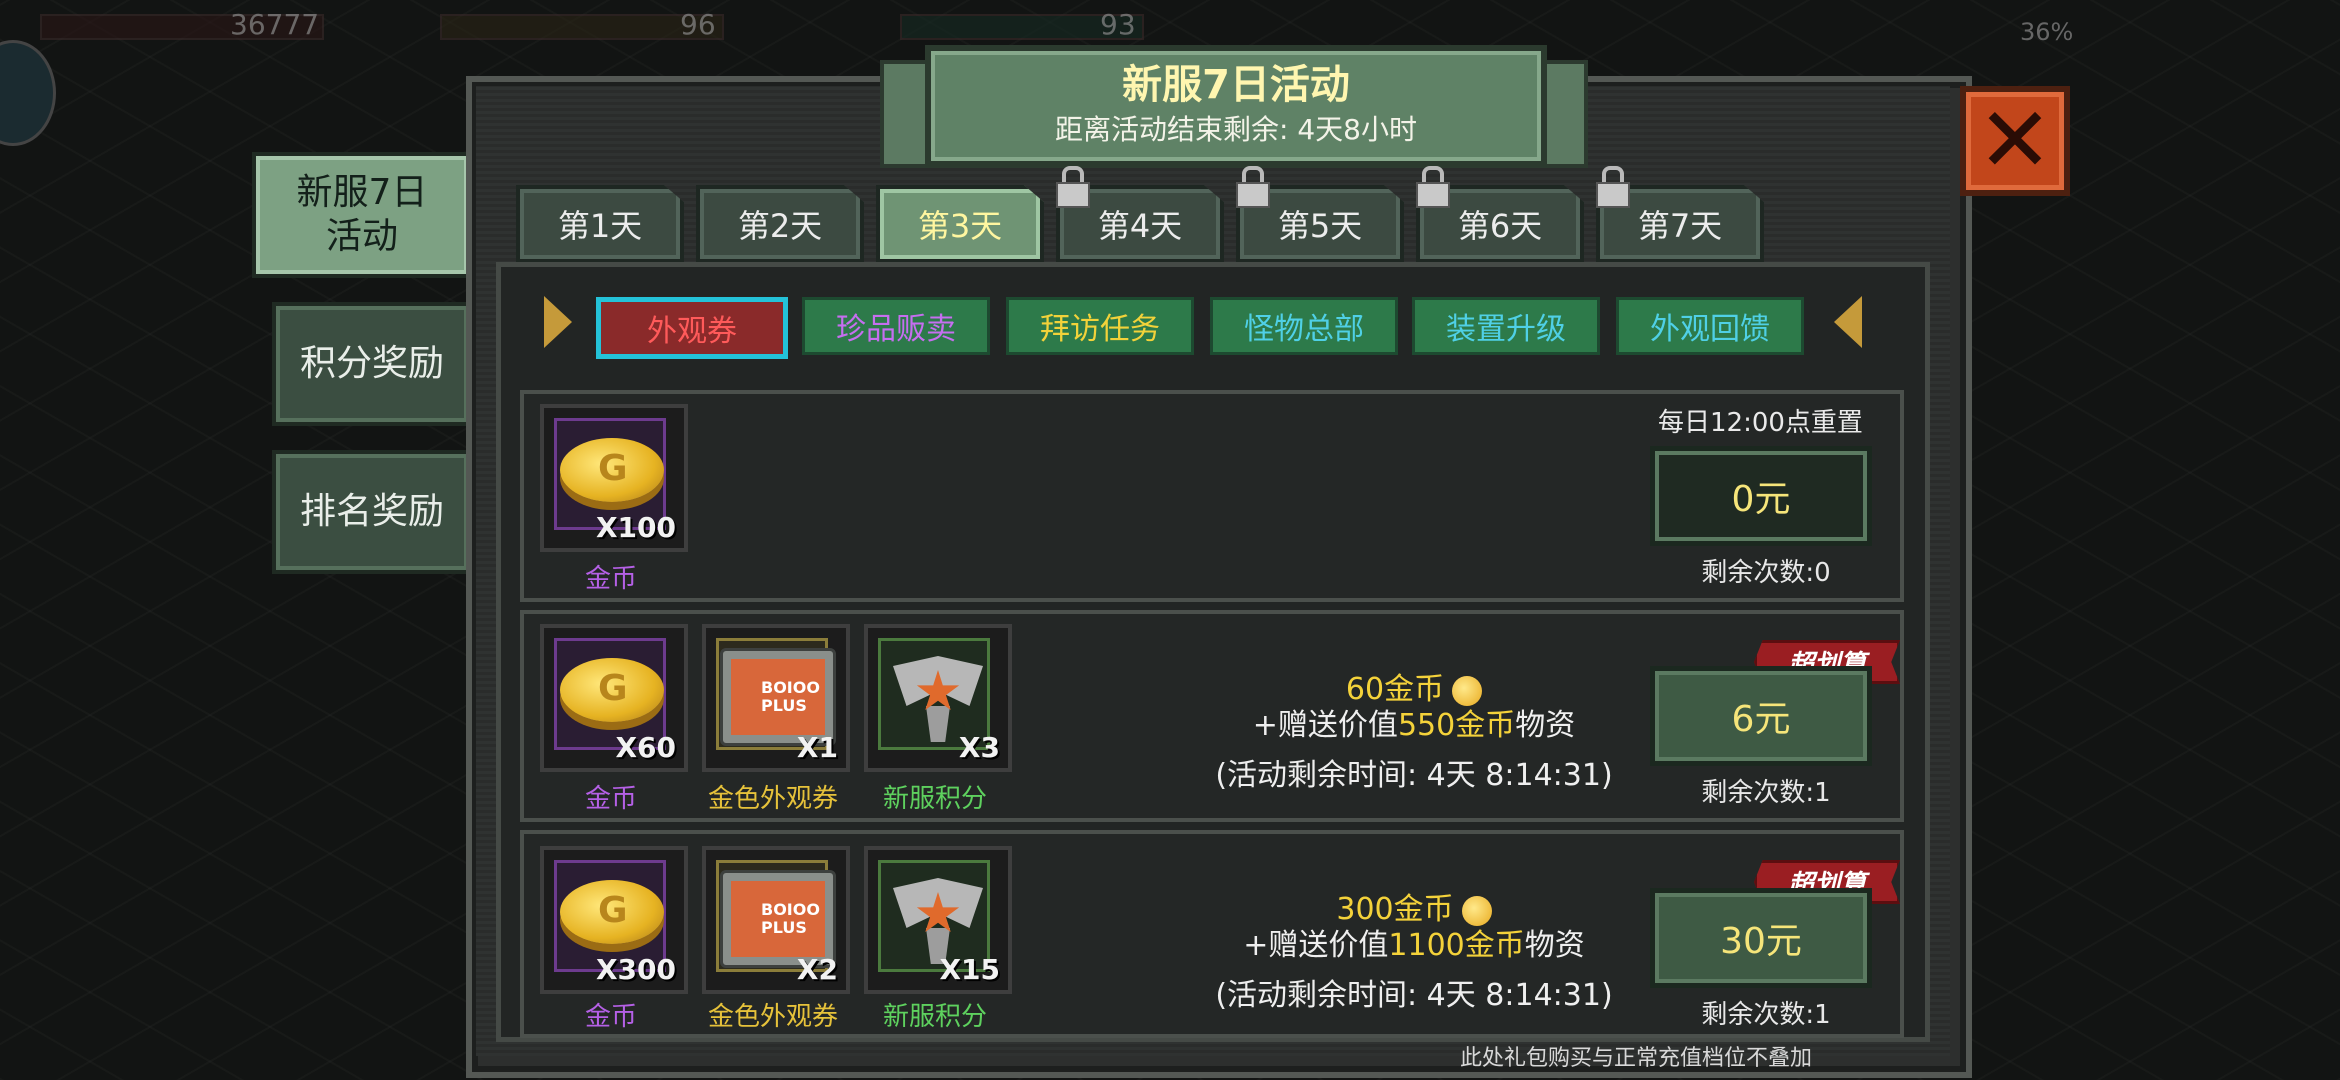  Describe the element at coordinates (969, 969) in the screenshot. I see `item-qty: X15` at that location.